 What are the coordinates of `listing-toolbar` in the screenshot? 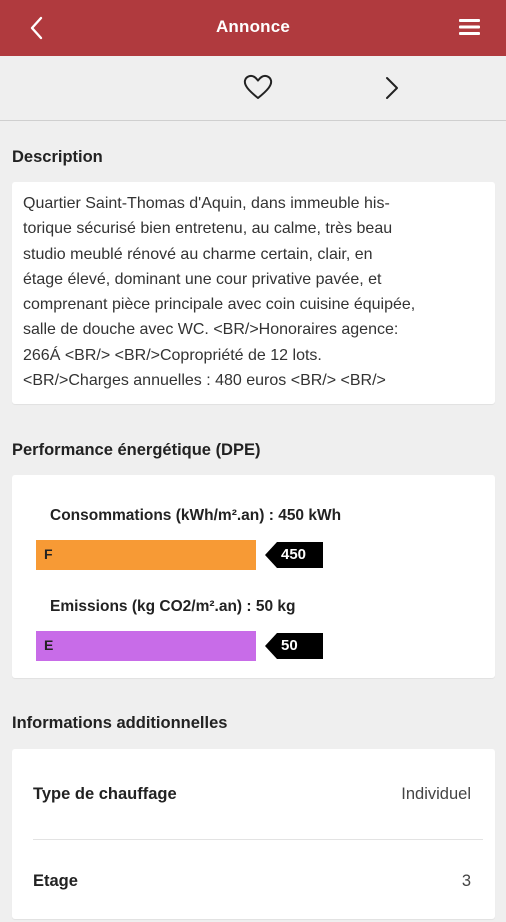 It's located at (253, 88).